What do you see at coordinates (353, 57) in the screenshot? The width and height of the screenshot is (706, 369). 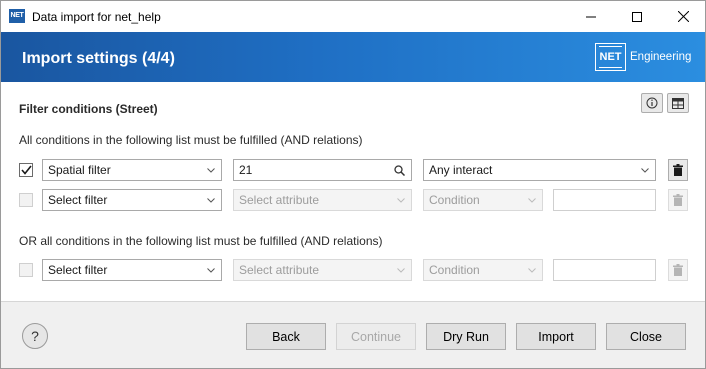 I see `header-banner: Import settings (4/4) NET Engineering` at bounding box center [353, 57].